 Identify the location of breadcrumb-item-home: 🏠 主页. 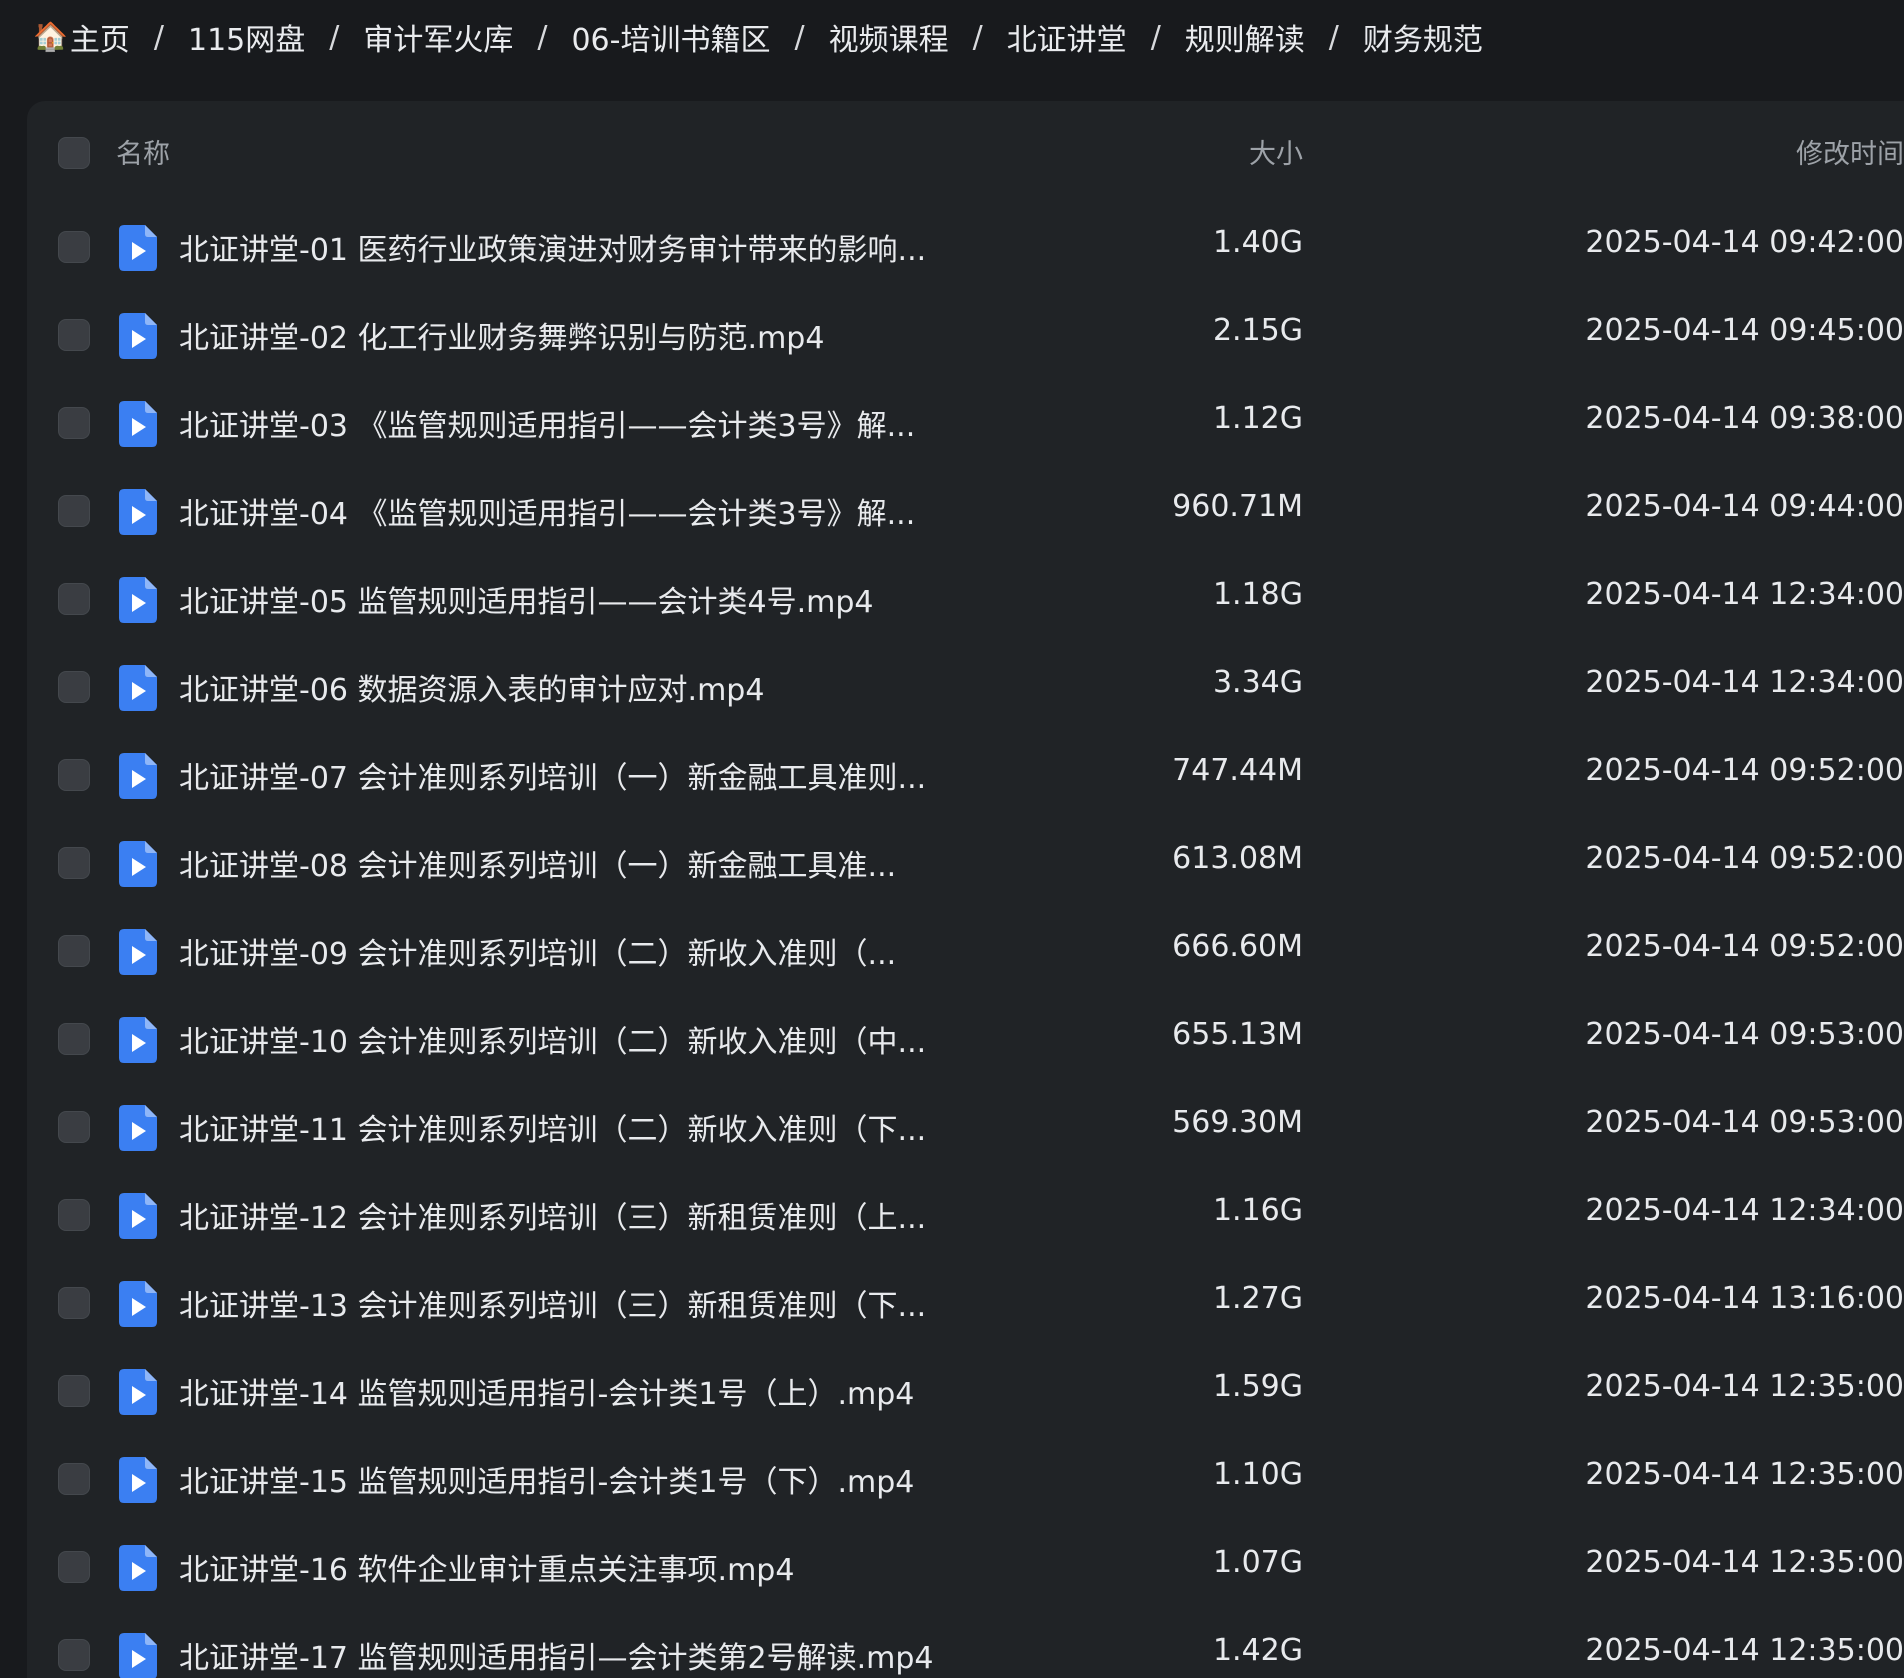
(81, 37).